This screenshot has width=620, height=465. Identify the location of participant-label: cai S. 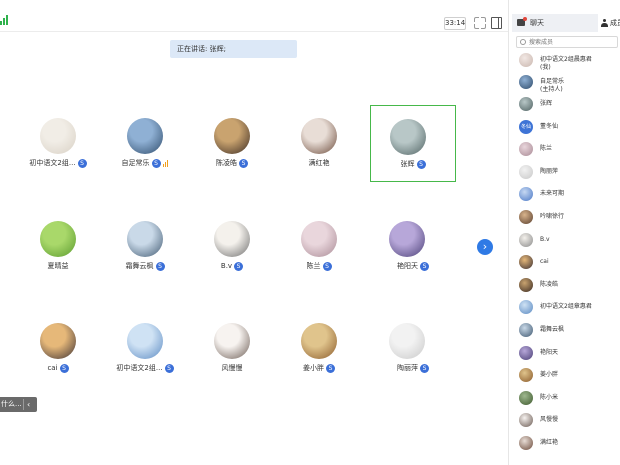
(58, 368).